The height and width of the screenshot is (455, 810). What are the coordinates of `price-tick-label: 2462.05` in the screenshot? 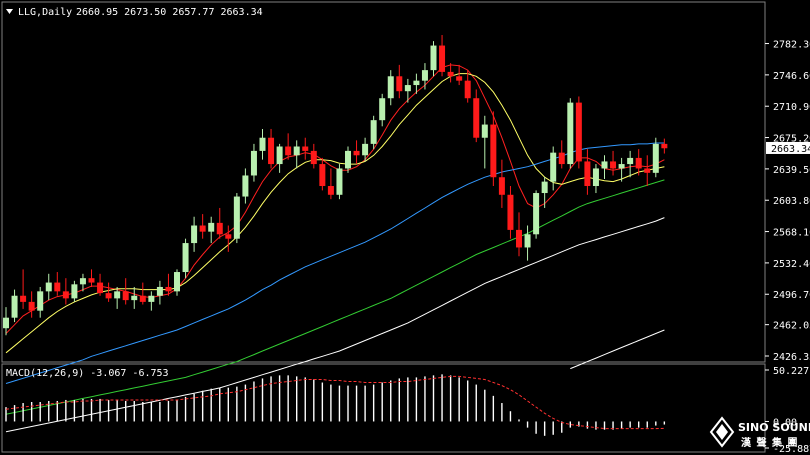 It's located at (791, 326).